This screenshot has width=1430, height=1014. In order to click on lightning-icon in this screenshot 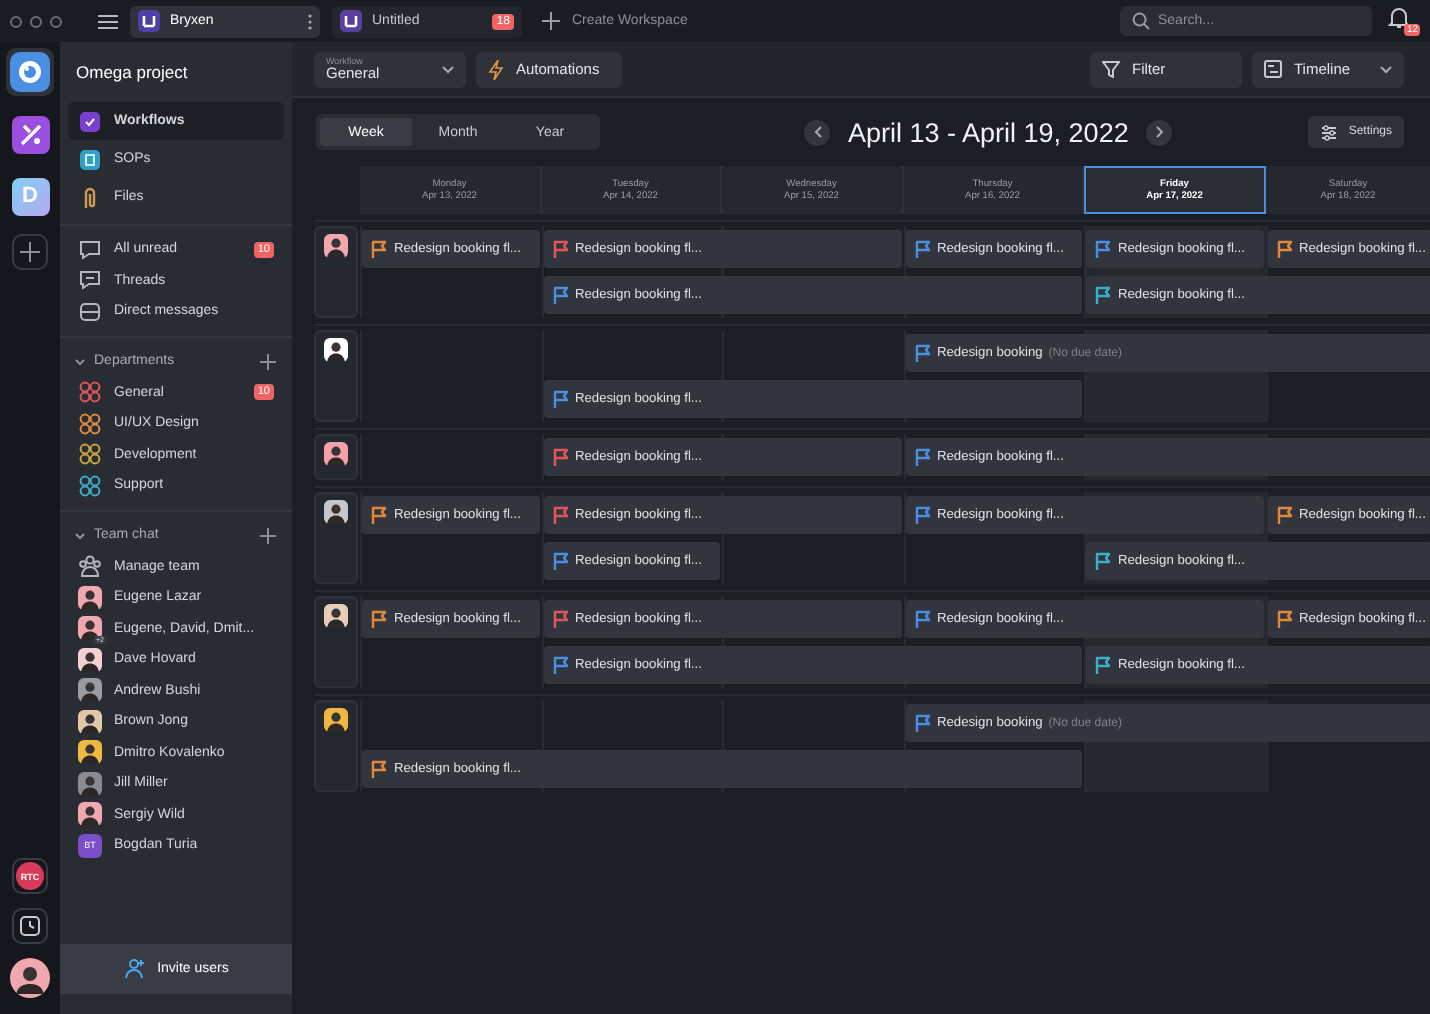, I will do `click(496, 69)`.